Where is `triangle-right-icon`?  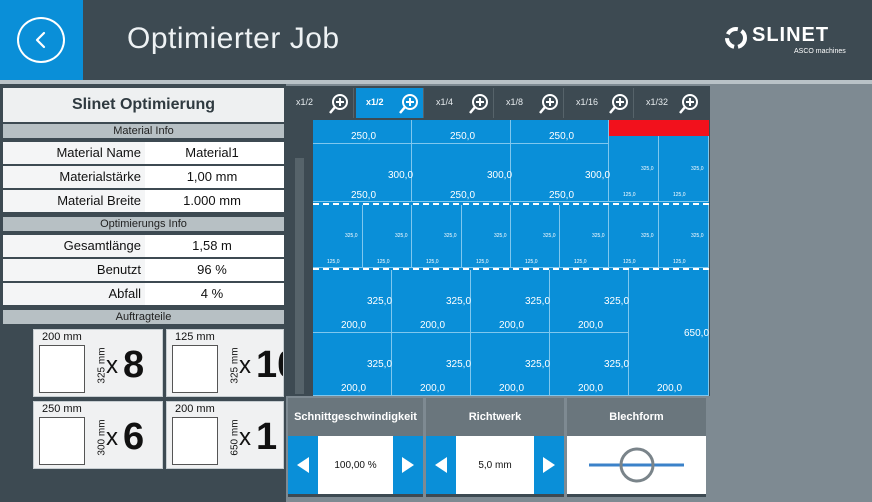
triangle-right-icon is located at coordinates (549, 465).